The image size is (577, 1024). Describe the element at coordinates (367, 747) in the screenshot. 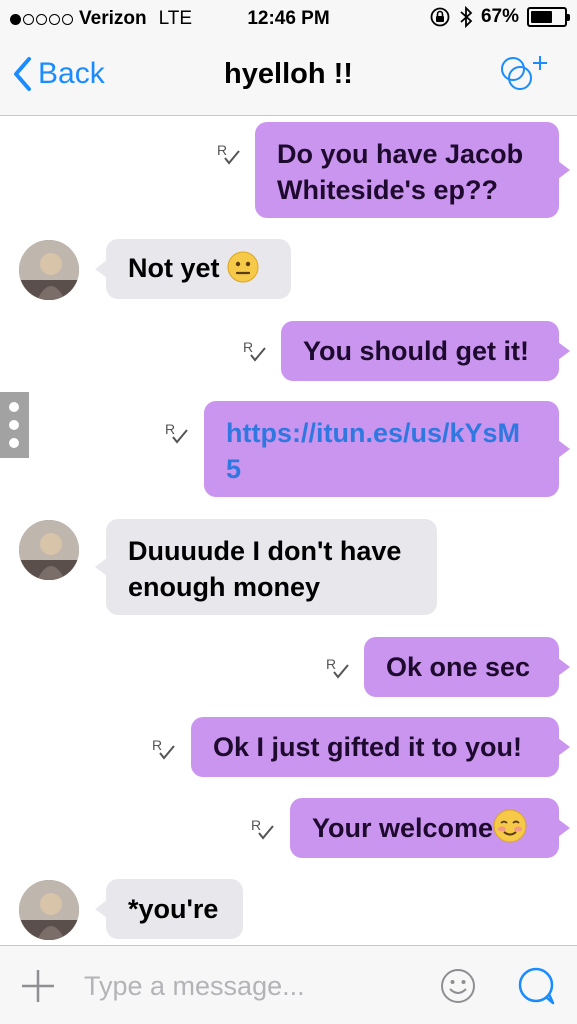

I see `message-text-line: Ok I just gifted it to you!` at that location.